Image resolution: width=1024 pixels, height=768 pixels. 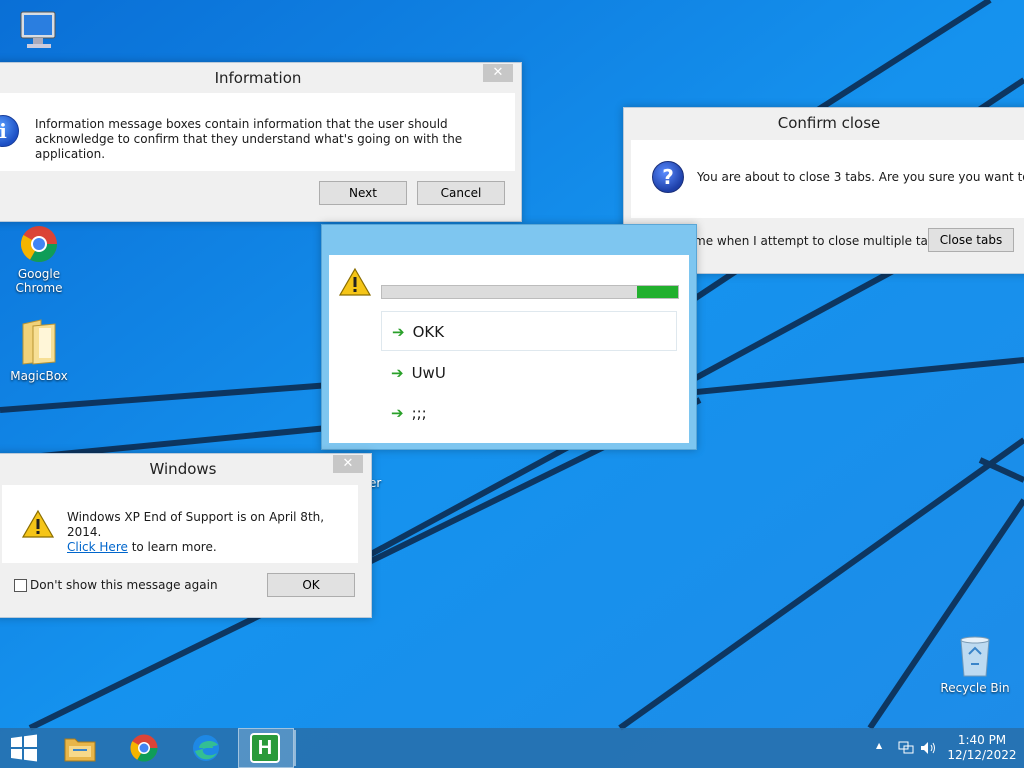 What do you see at coordinates (428, 373) in the screenshot?
I see `choice-label: UwU` at bounding box center [428, 373].